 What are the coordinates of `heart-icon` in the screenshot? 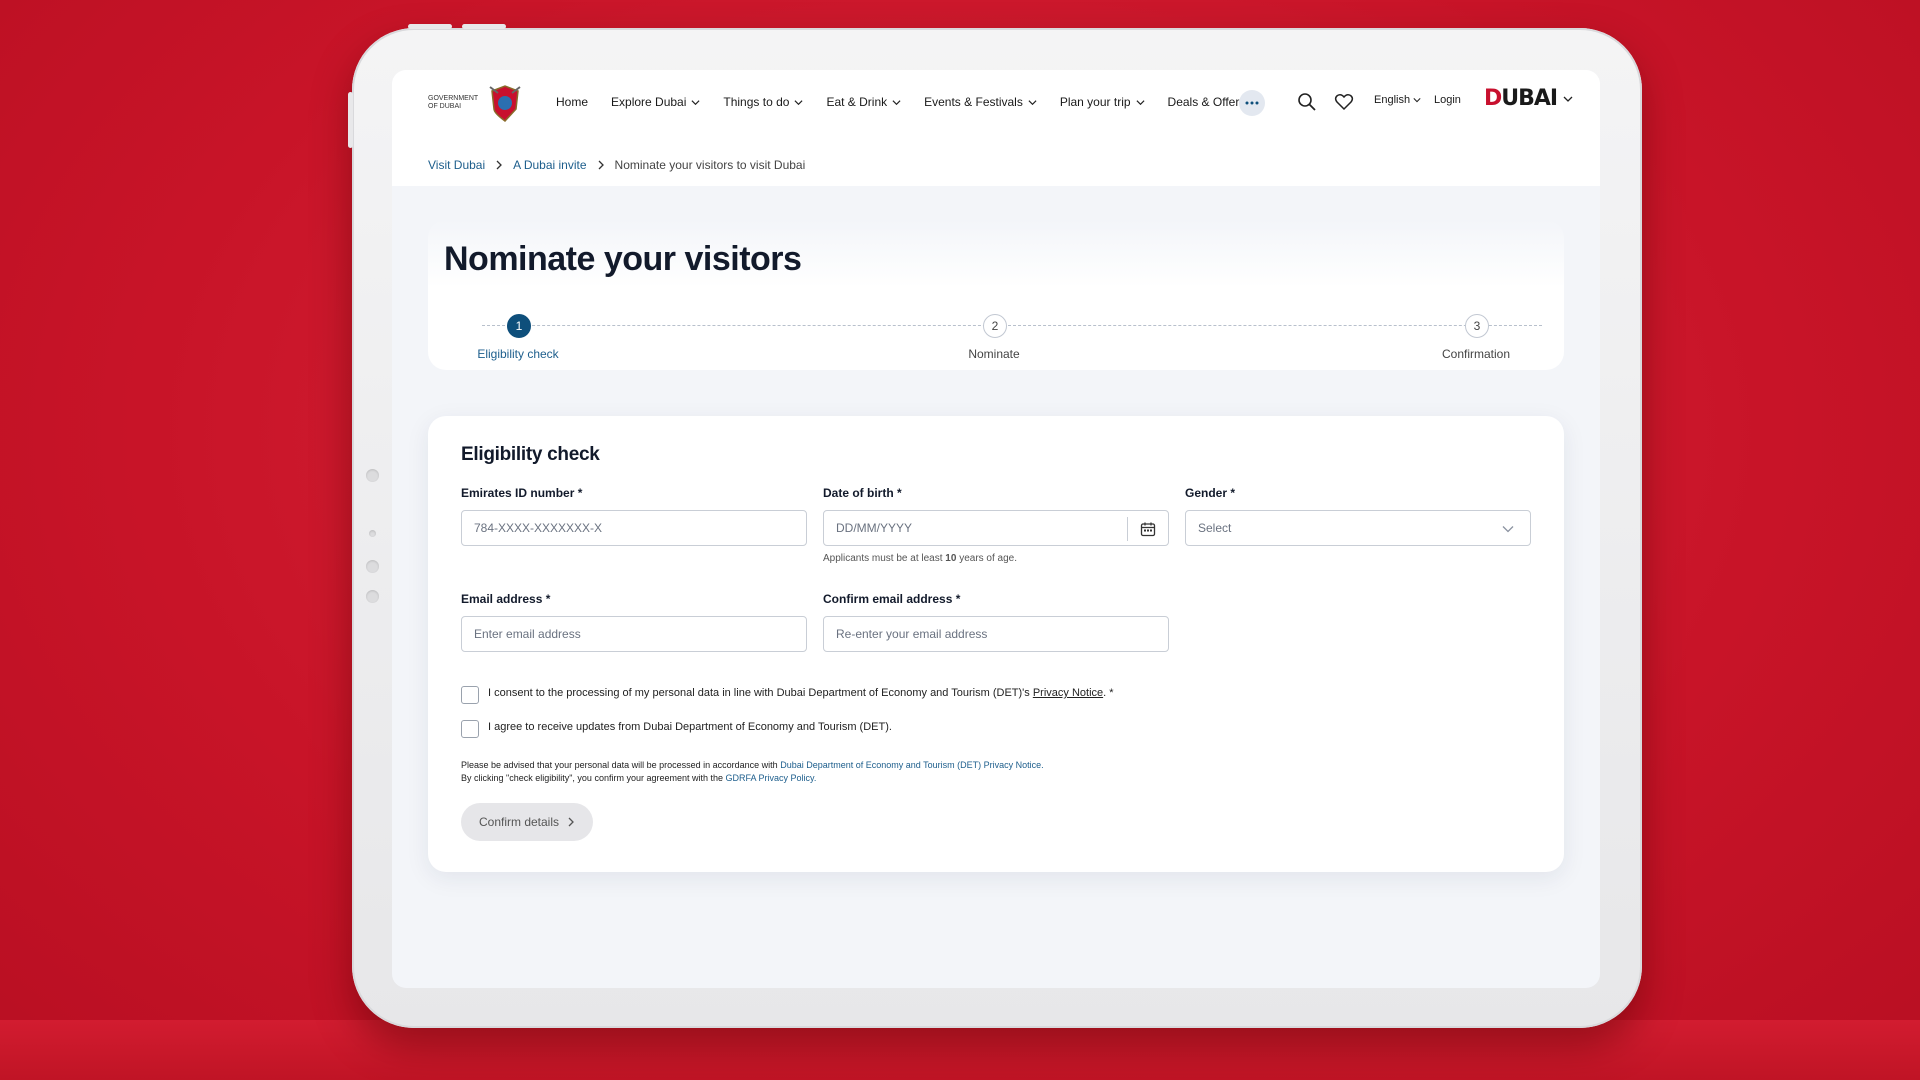 It's located at (1344, 102).